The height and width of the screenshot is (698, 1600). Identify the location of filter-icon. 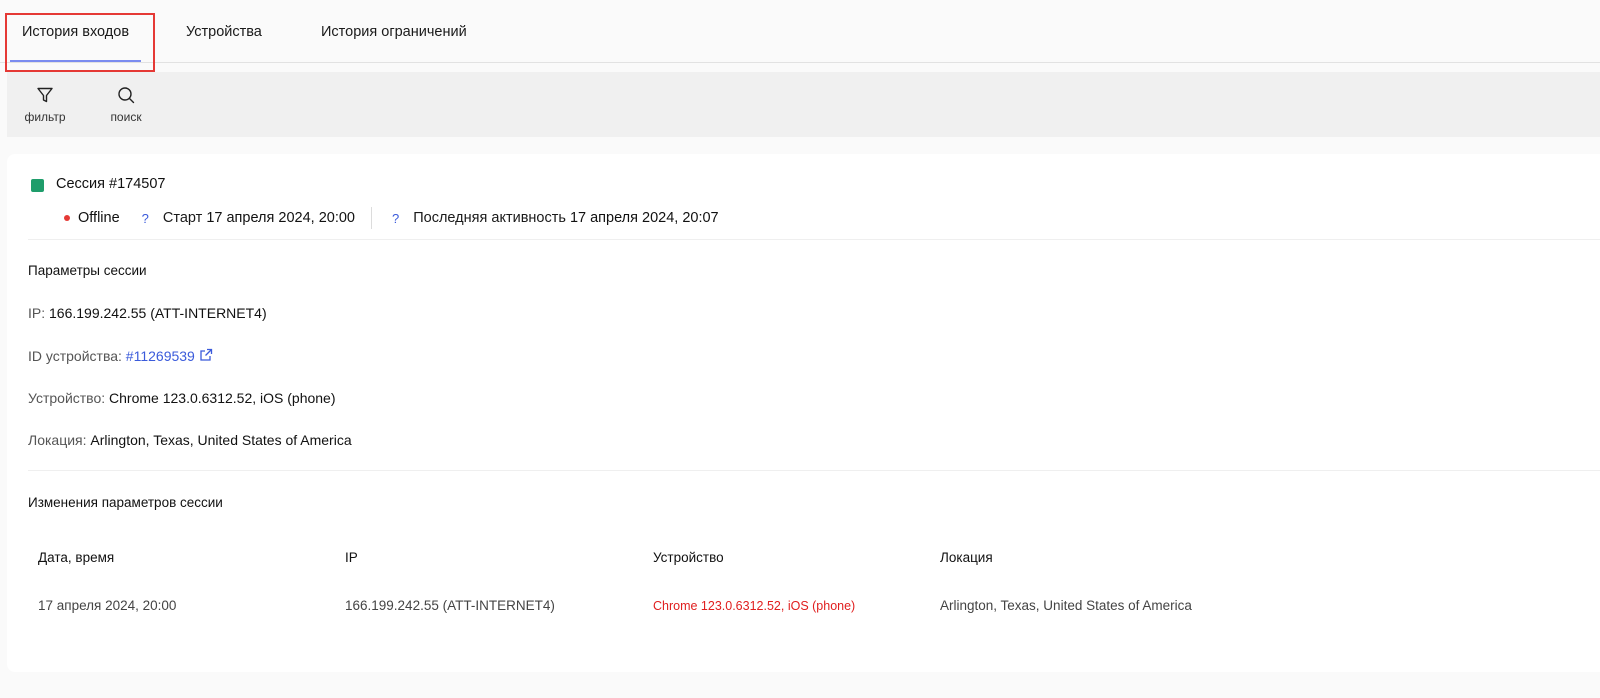
(45, 95).